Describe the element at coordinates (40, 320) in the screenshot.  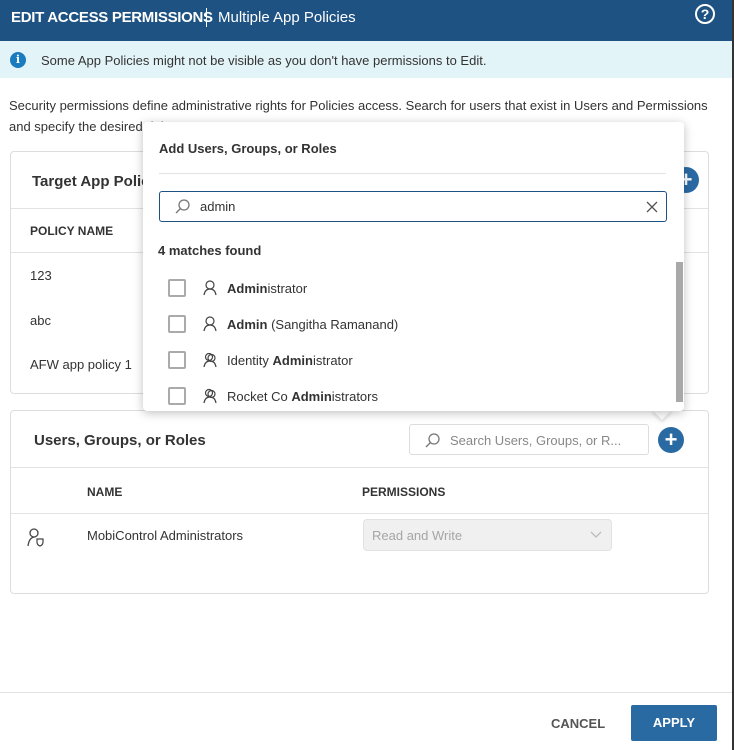
I see `policy-row: abc` at that location.